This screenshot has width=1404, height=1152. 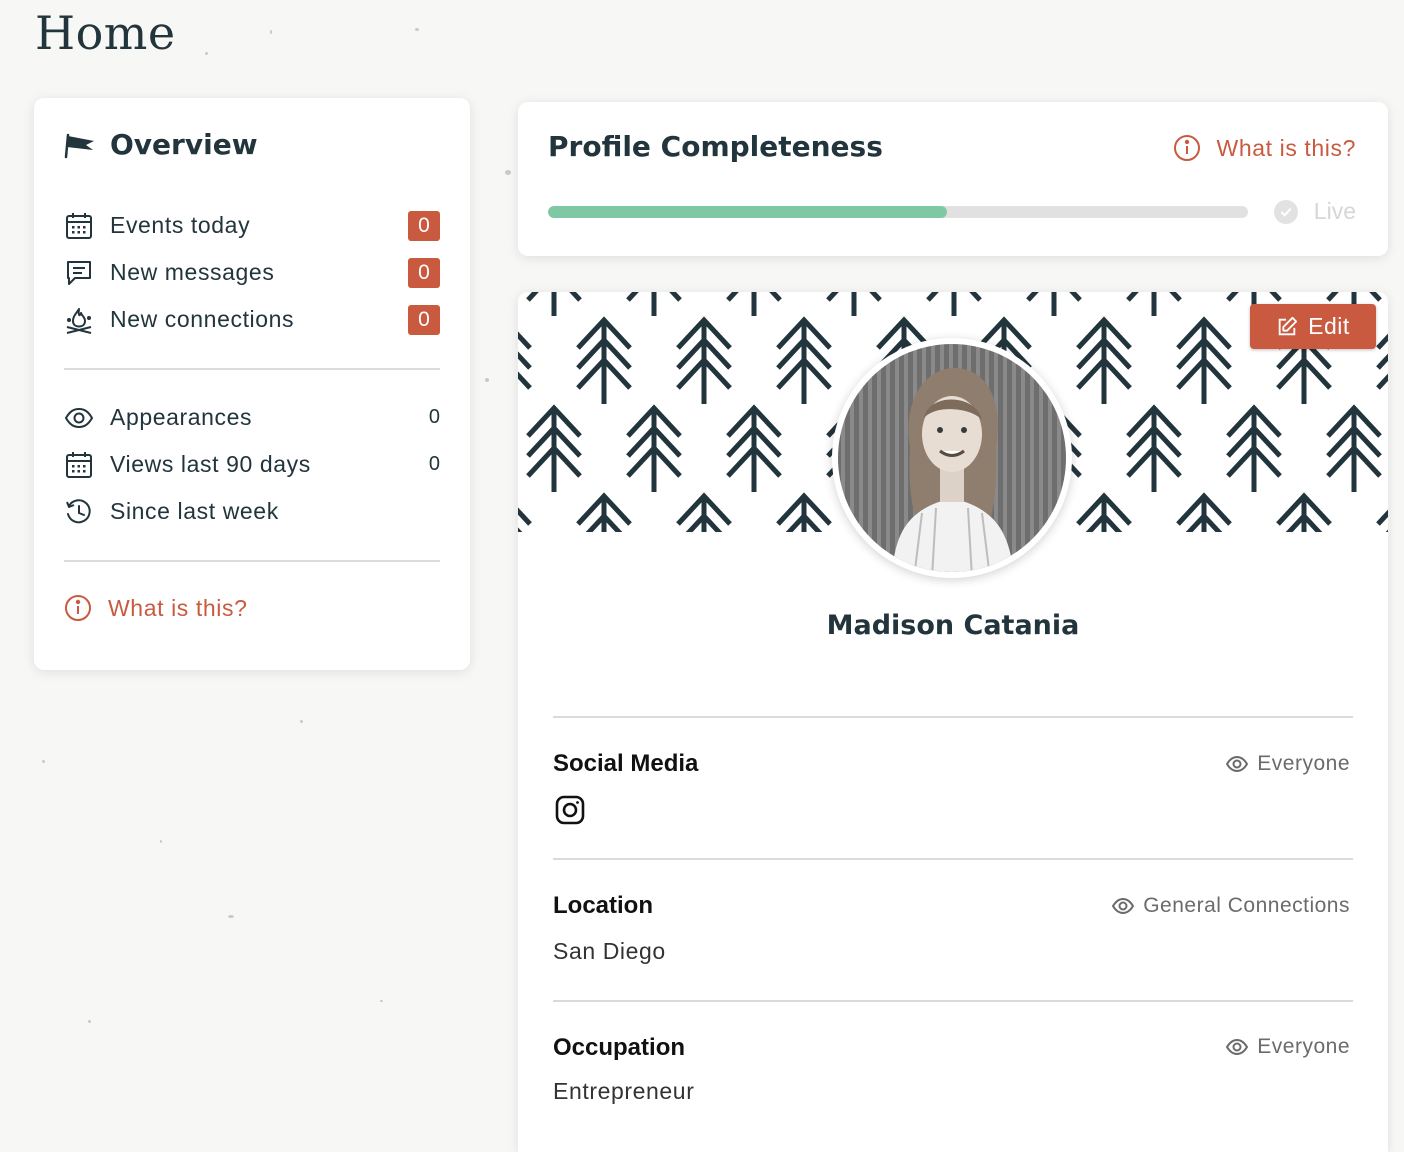 I want to click on overview-what-is-this-link: What is this?, so click(x=155, y=608).